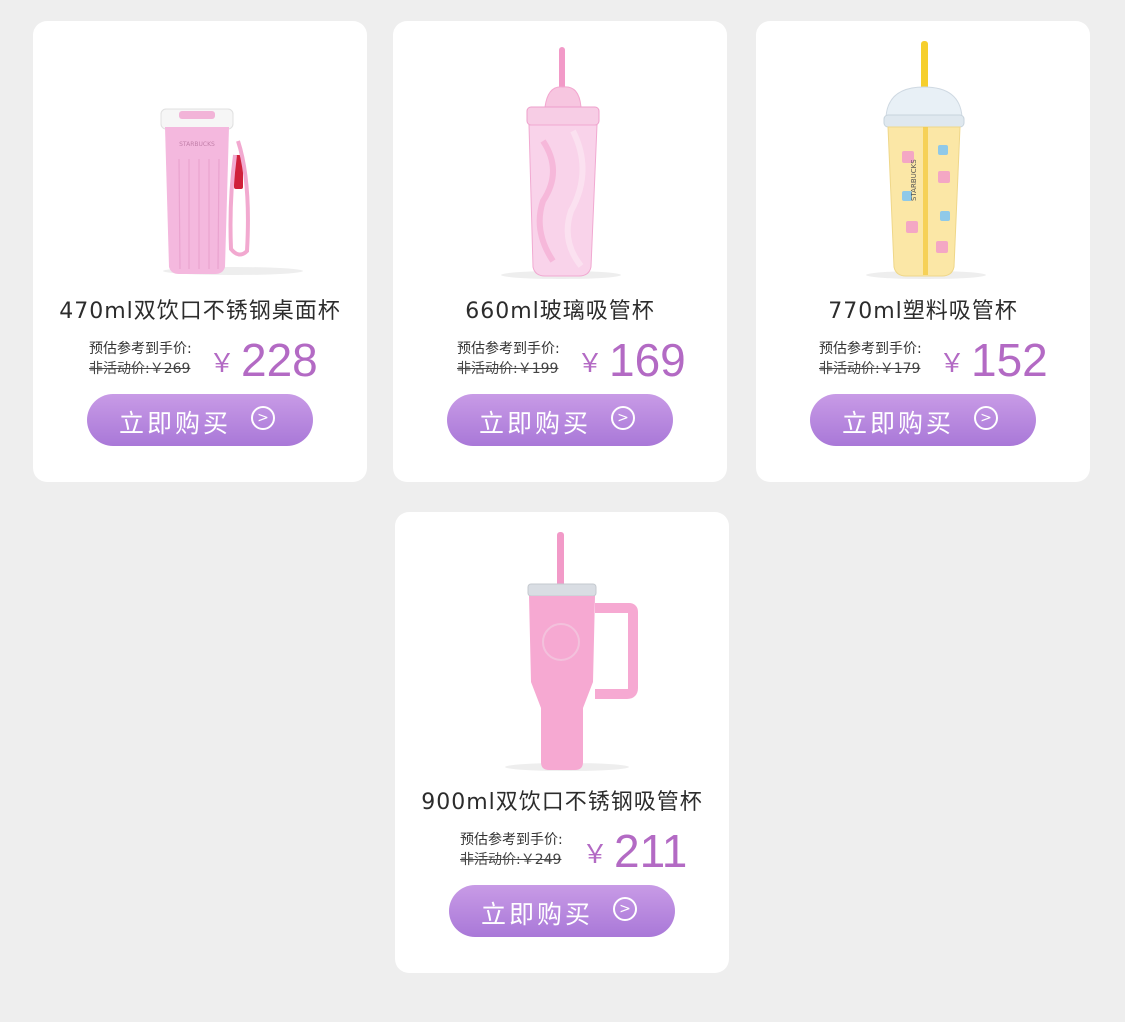 Image resolution: width=1125 pixels, height=1022 pixels. Describe the element at coordinates (508, 359) in the screenshot. I see `price-labels: 预估参考到手价: 非活动价:￥199` at that location.